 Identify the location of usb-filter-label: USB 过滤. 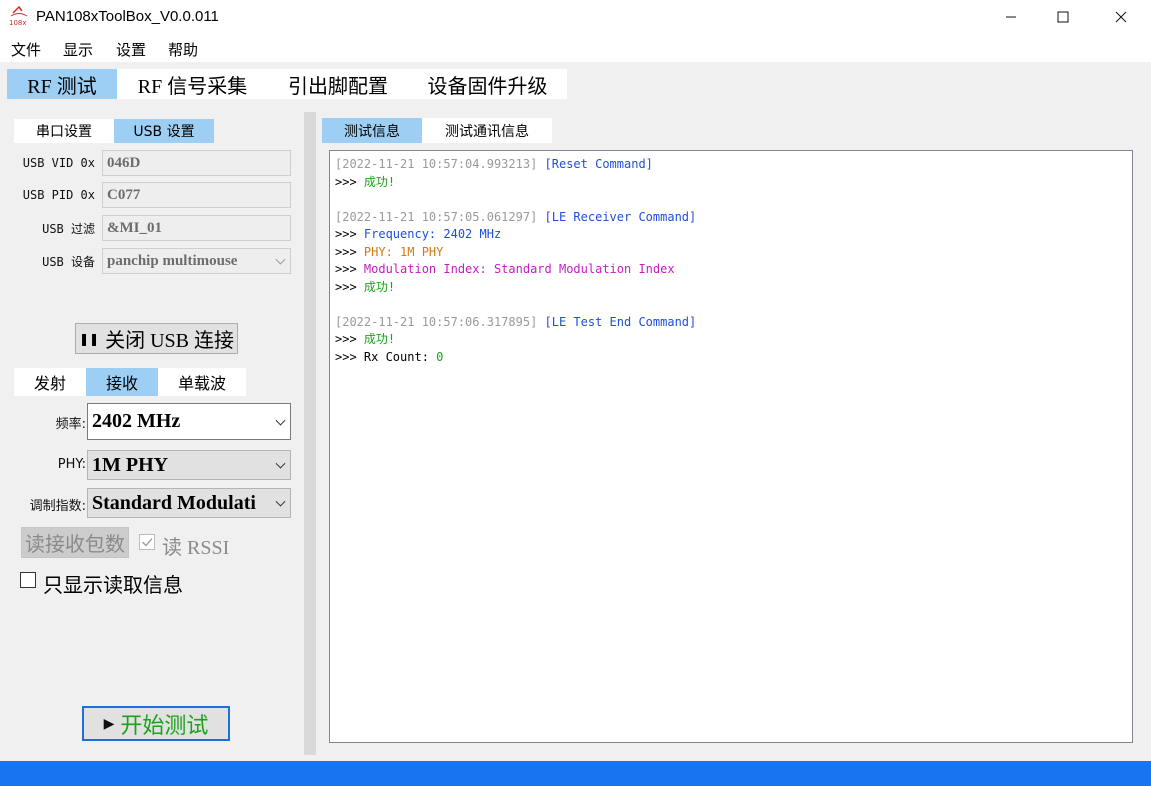
(68, 229).